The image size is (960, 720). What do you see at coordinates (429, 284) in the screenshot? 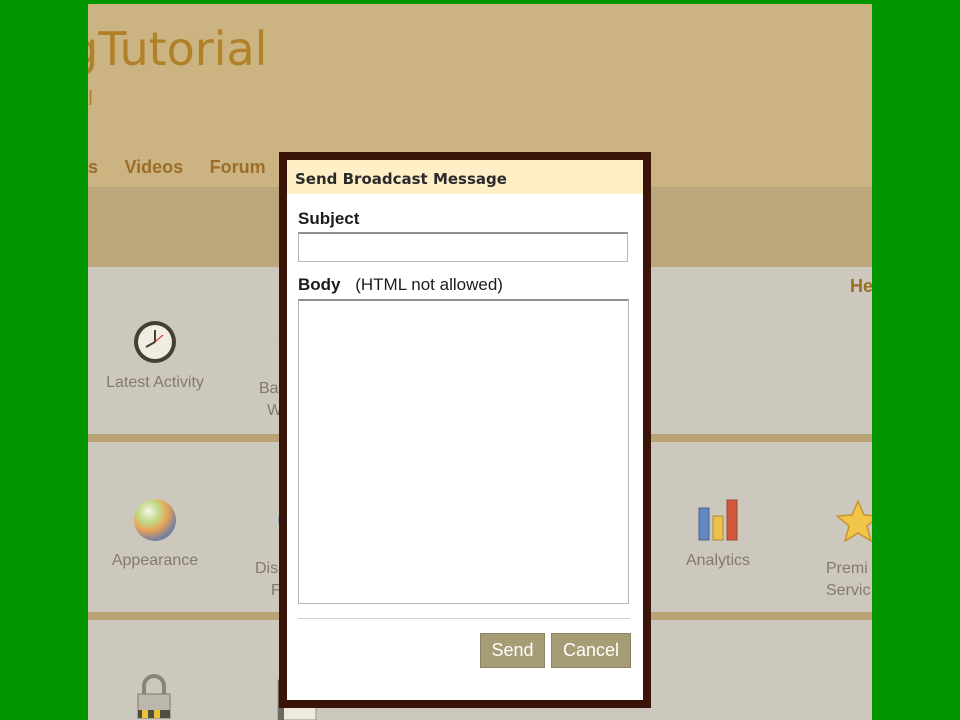
I see `body-note: (HTML not allowed)` at bounding box center [429, 284].